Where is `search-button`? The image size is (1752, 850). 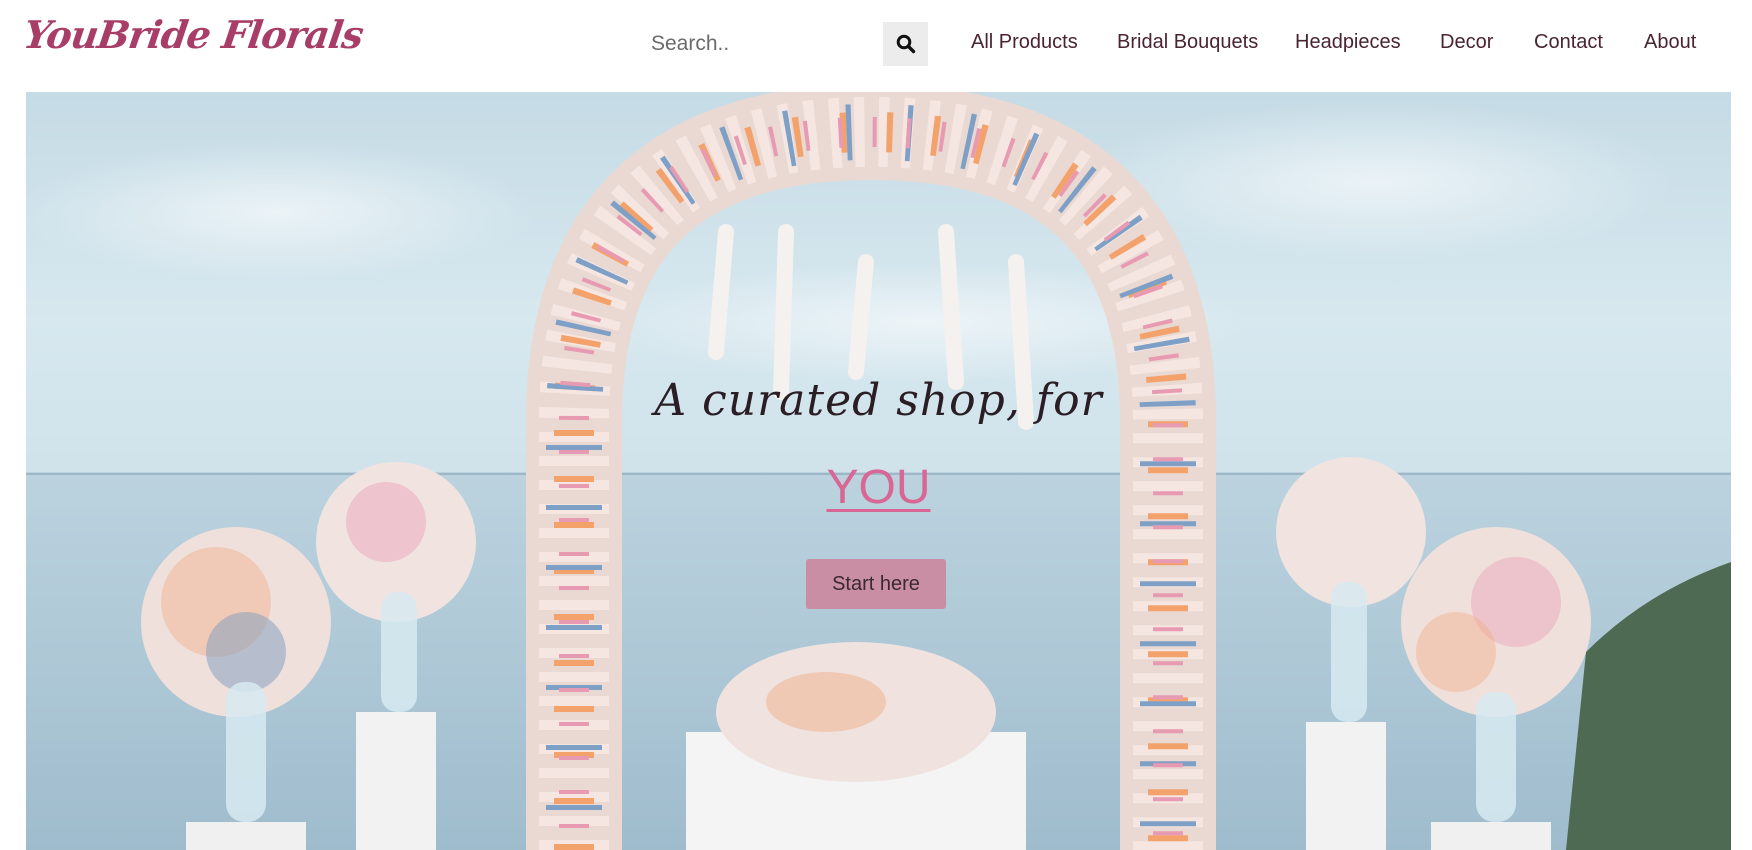 search-button is located at coordinates (905, 44).